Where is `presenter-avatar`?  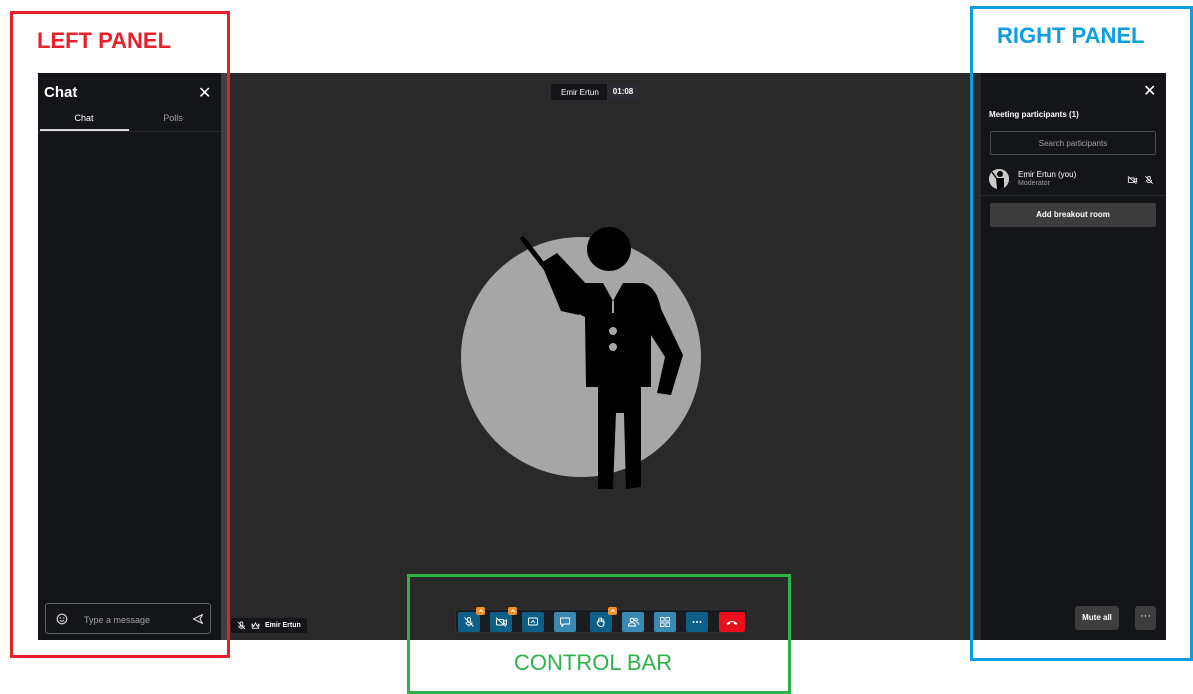 presenter-avatar is located at coordinates (581, 358).